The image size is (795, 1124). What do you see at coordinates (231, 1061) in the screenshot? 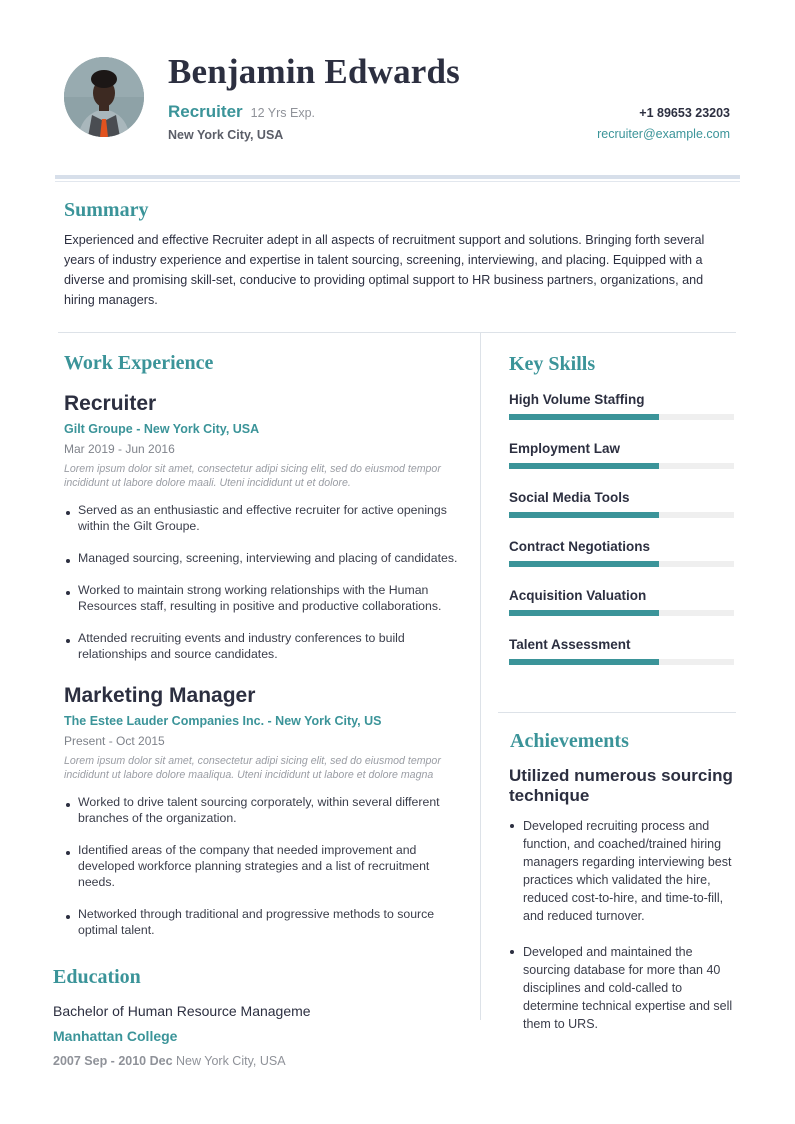
I see `education-location: New York City, USA` at bounding box center [231, 1061].